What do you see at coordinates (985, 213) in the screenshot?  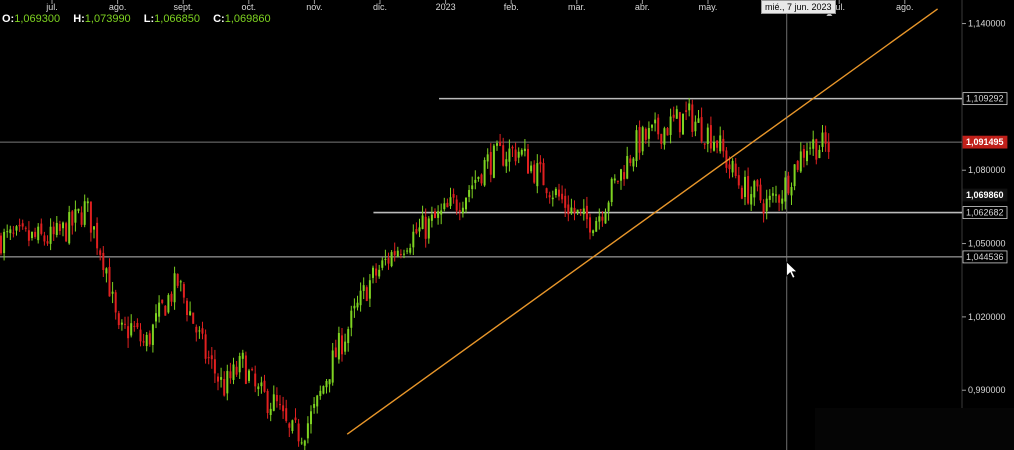 I see `price-tag-label: 1,062682` at bounding box center [985, 213].